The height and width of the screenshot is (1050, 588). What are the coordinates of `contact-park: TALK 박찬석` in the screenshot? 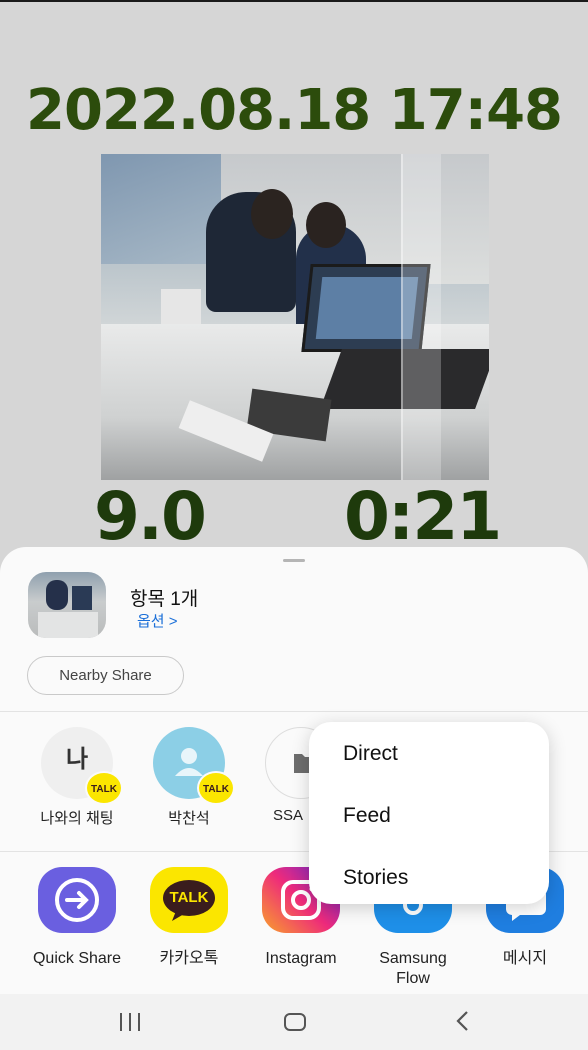 It's located at (189, 777).